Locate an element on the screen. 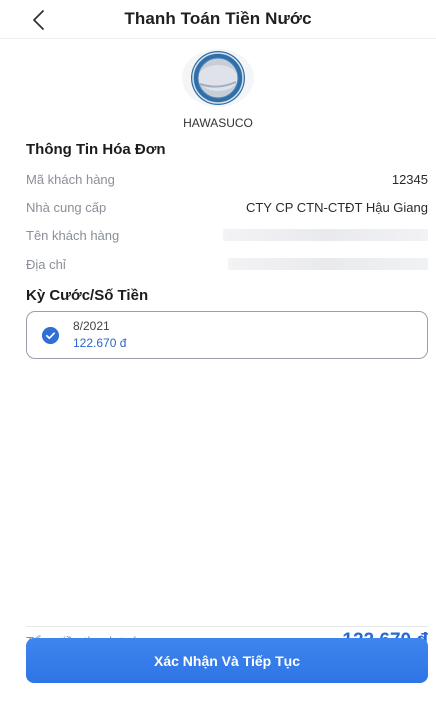 This screenshot has width=436, height=702. period-amount: 122.670 đ is located at coordinates (100, 343).